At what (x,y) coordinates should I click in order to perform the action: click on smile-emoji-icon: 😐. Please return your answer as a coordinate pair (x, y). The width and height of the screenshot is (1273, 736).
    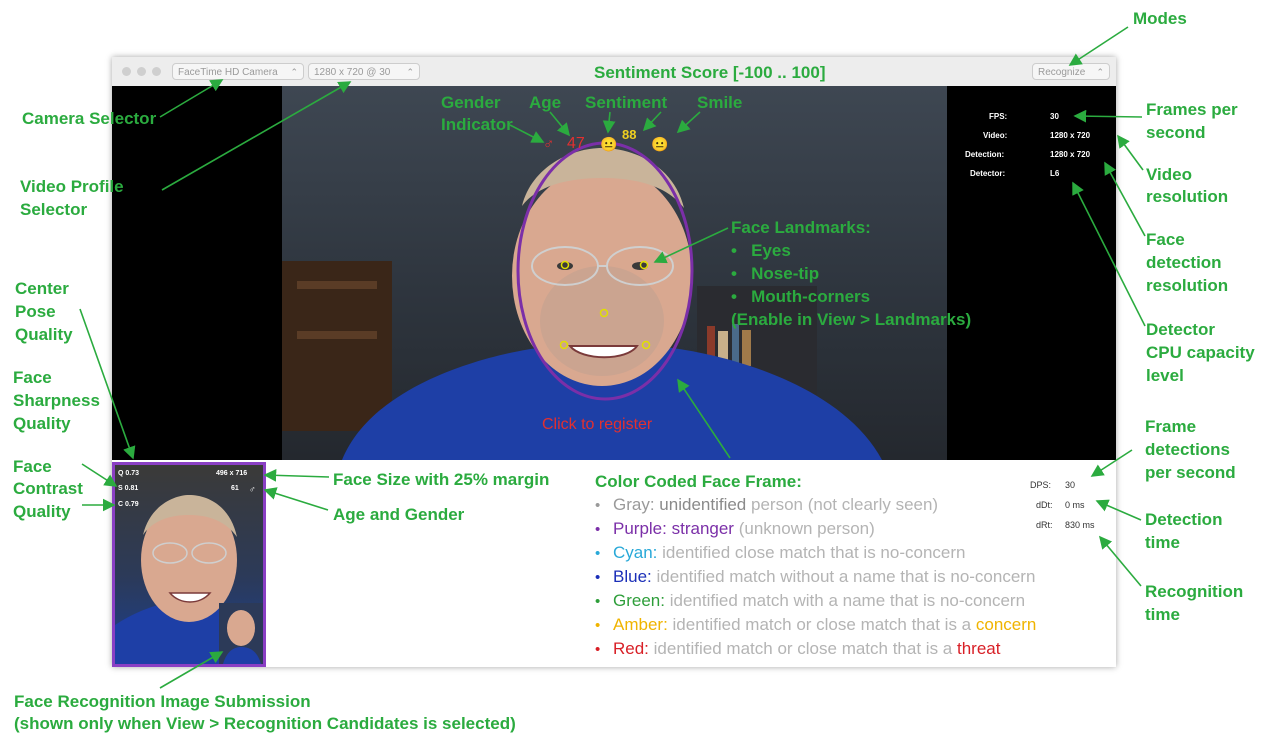
    Looking at the image, I should click on (660, 144).